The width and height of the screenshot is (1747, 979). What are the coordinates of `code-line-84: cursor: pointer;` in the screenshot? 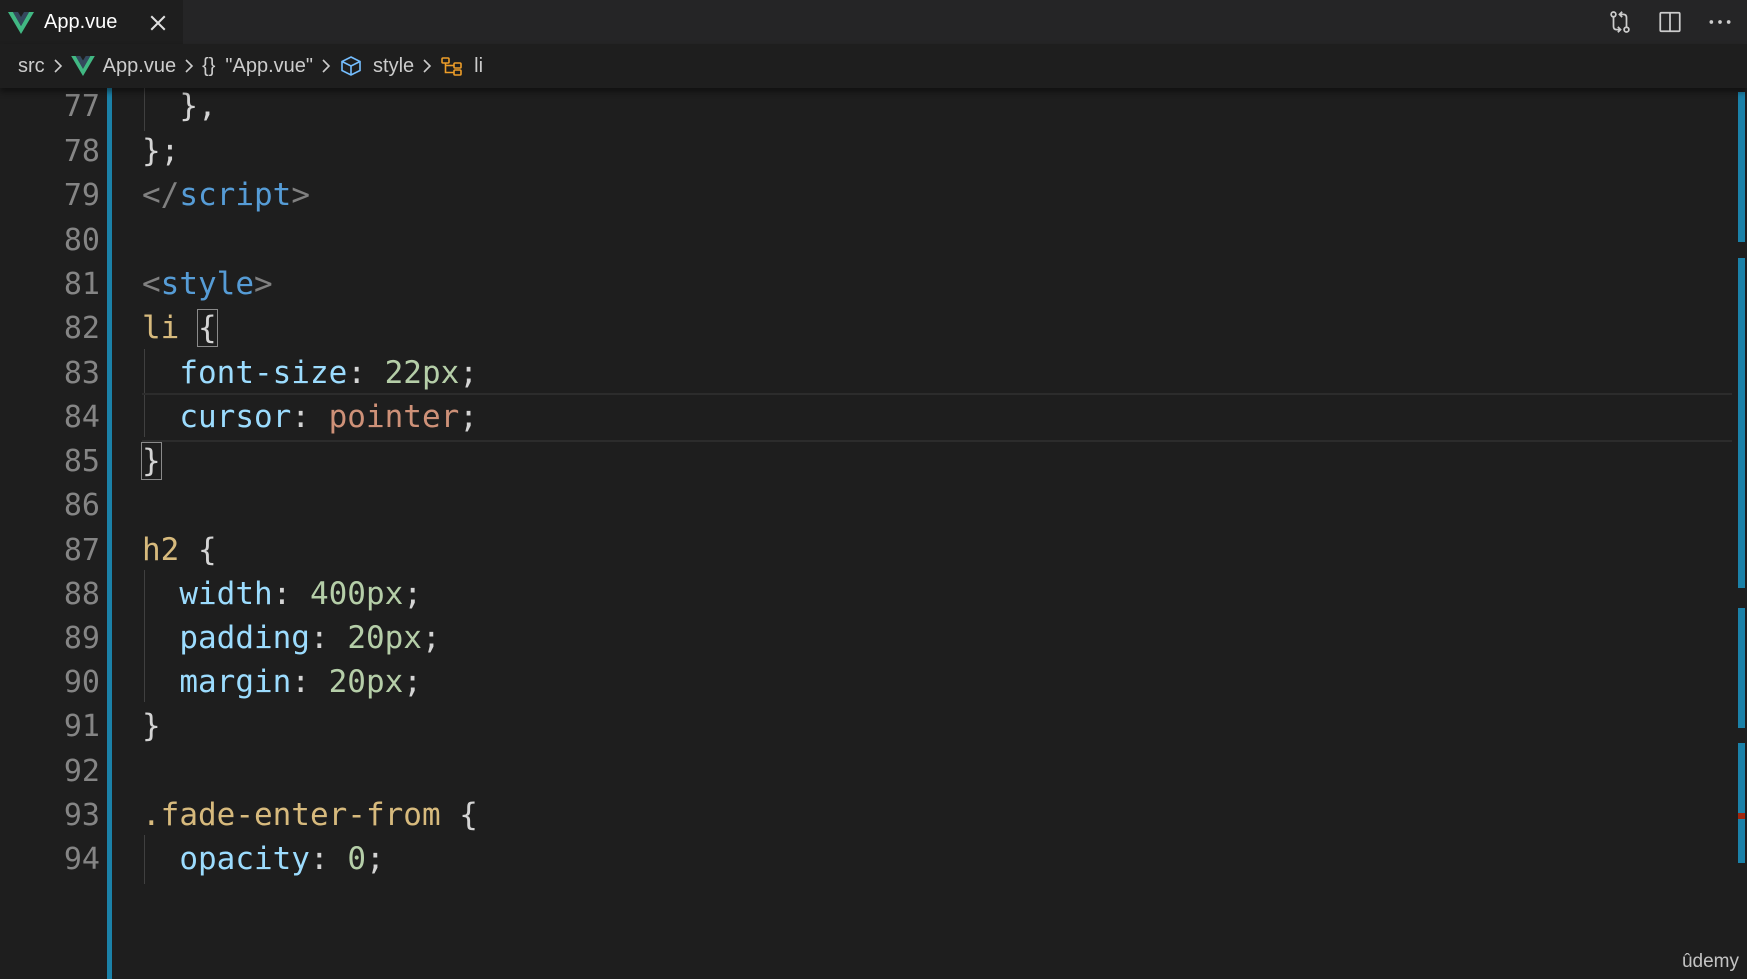 It's located at (310, 417).